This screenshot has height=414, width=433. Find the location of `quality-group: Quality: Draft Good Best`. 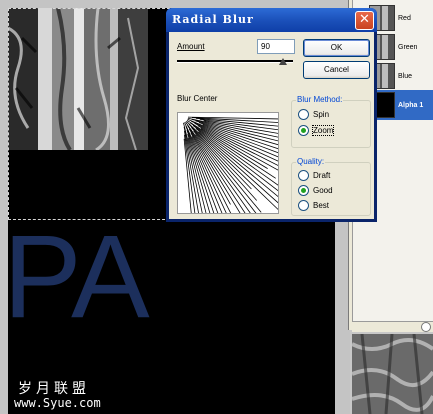

quality-group: Quality: Draft Good Best is located at coordinates (331, 186).